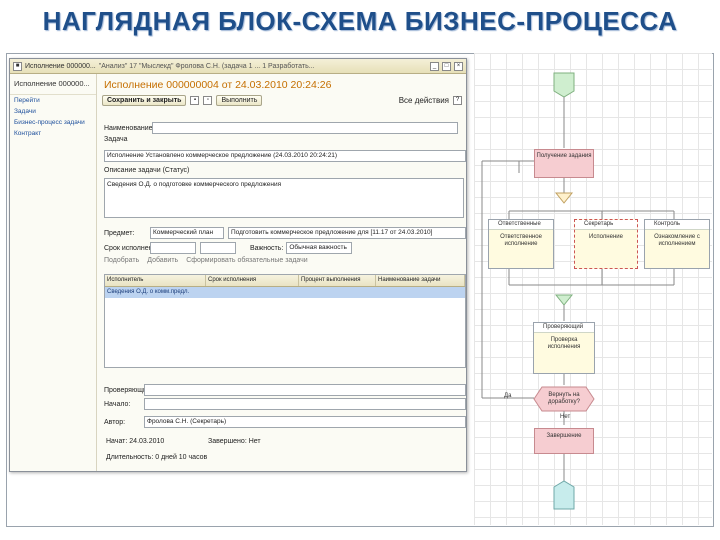 This screenshot has height=540, width=720. I want to click on print-icon: ▫, so click(208, 100).